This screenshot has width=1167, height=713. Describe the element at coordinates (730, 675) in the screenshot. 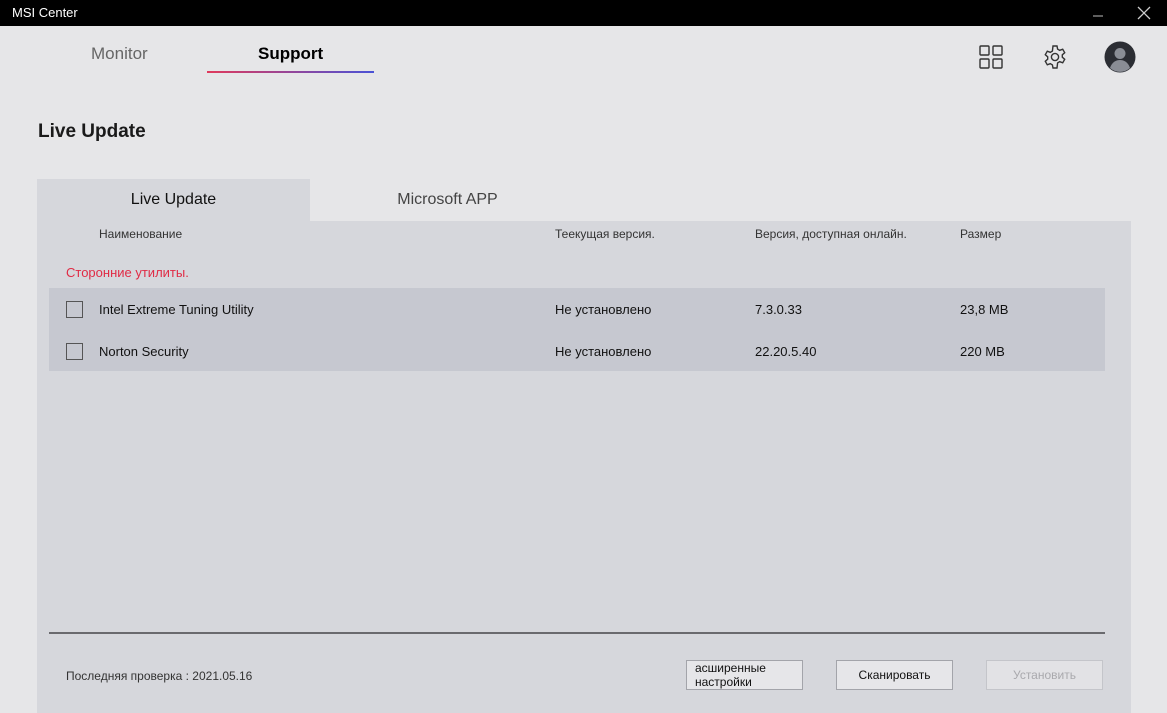

I see `advanced-settings-label: асширенные настройки` at that location.